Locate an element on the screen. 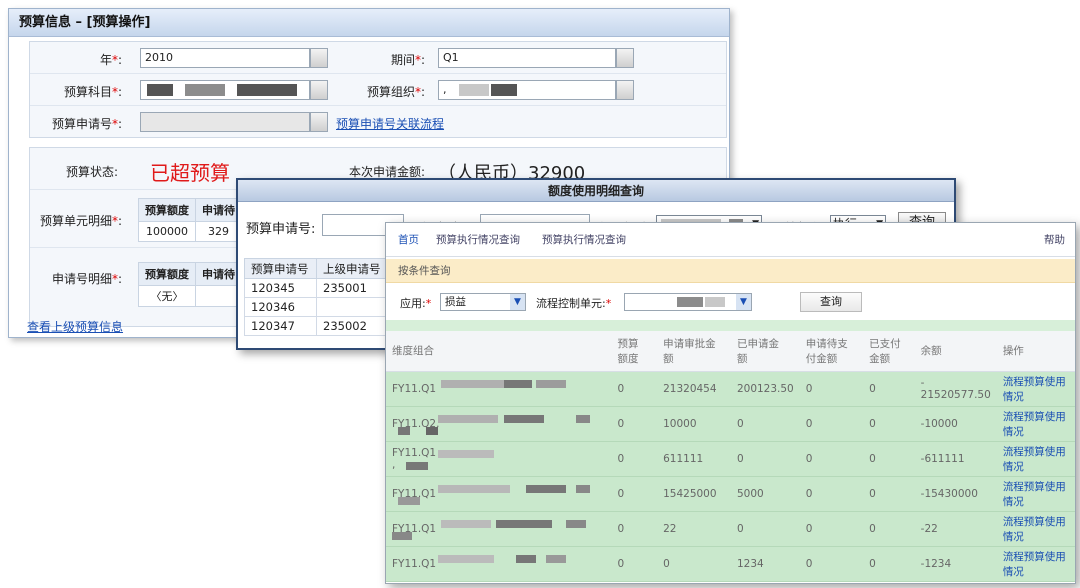 This screenshot has height=588, width=1080. subject-label: 预算科目*: is located at coordinates (92, 92).